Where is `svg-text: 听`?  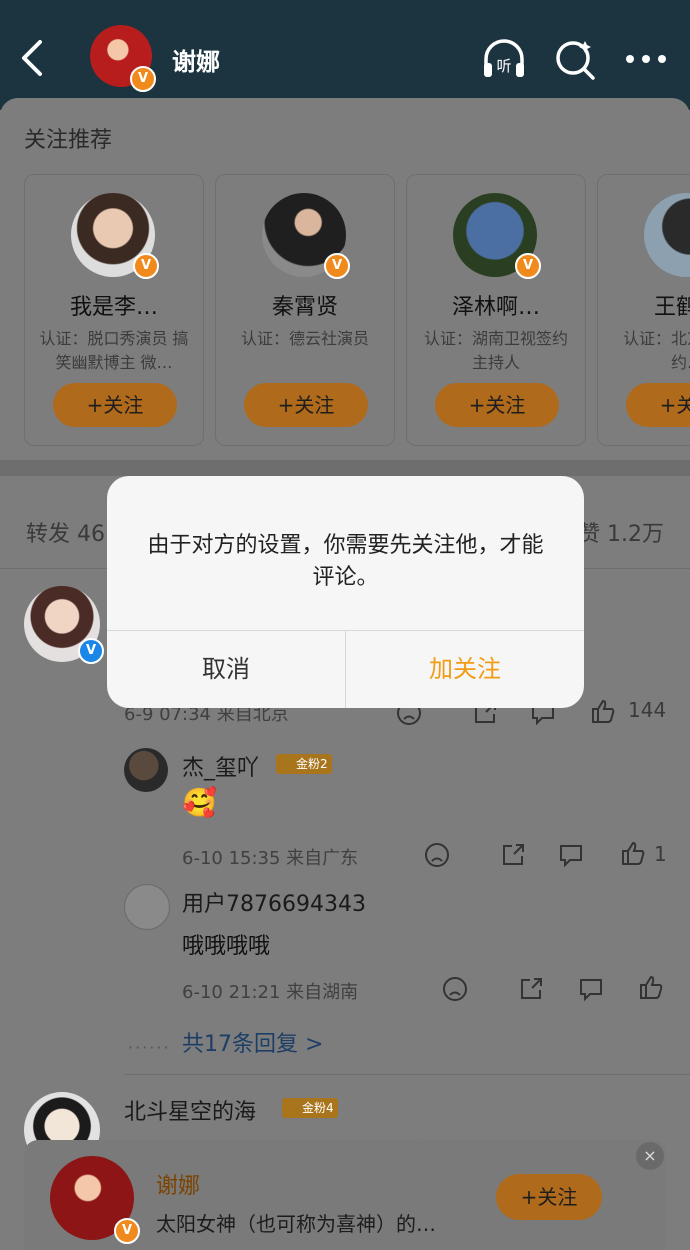 svg-text: 听 is located at coordinates (503, 66).